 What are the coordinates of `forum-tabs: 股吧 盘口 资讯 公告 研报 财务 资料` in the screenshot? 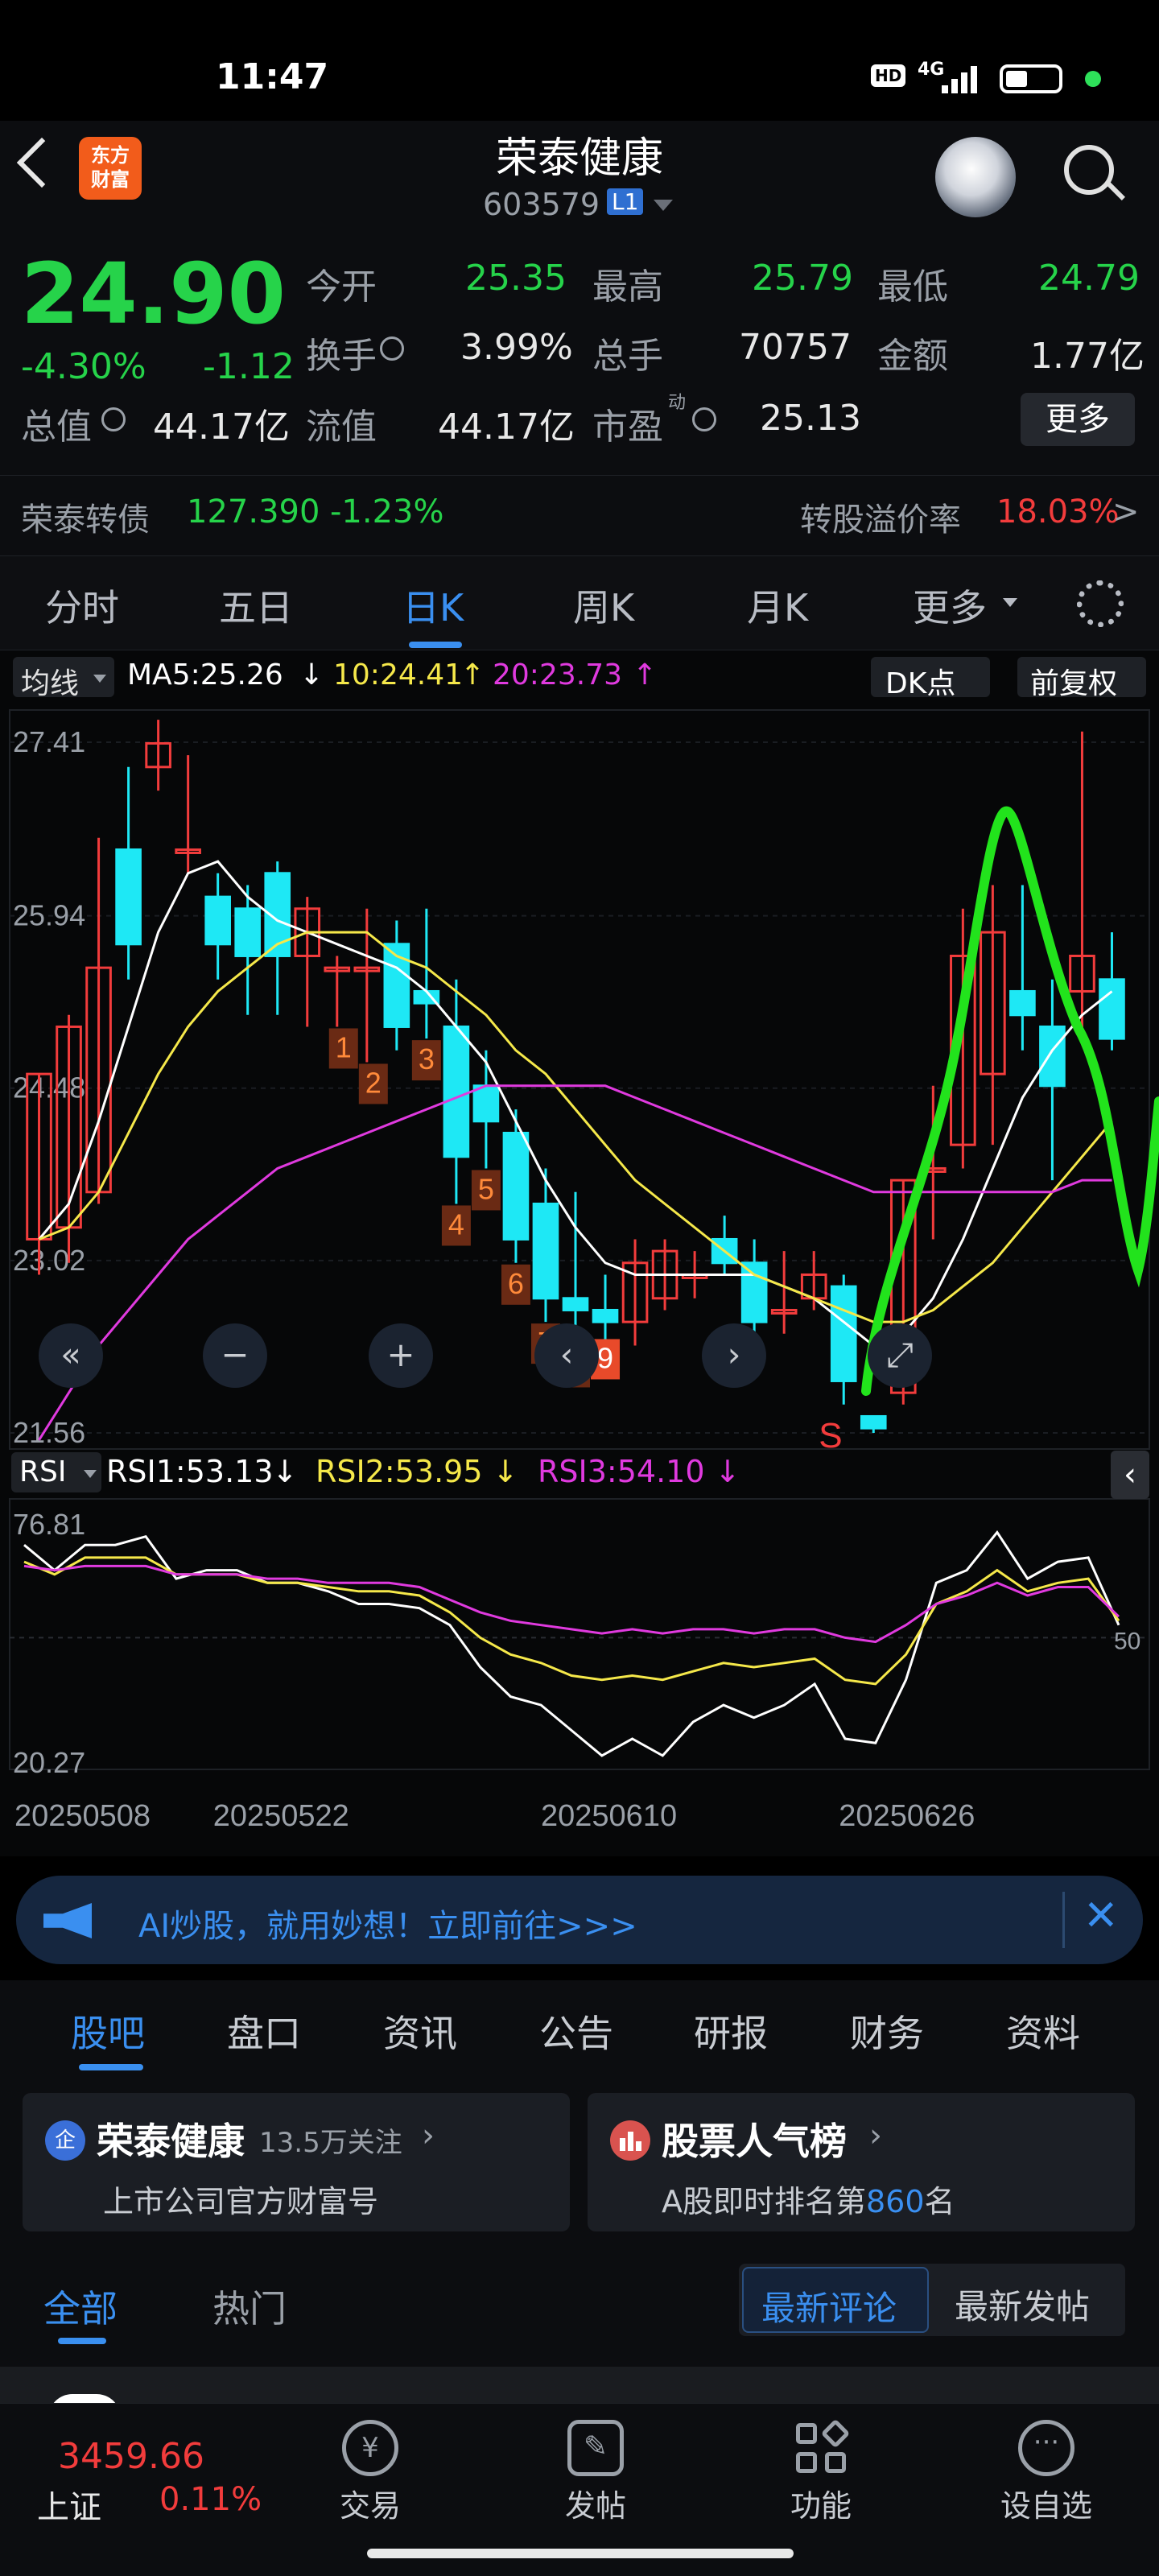 It's located at (579, 2028).